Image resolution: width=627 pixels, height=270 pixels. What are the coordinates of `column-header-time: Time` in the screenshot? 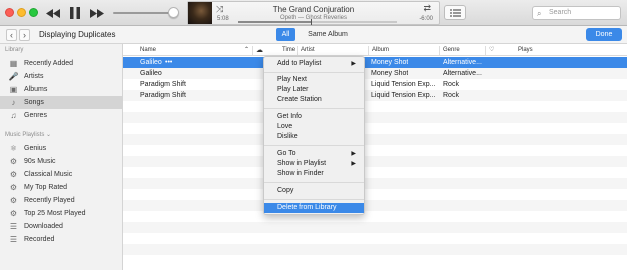 It's located at (287, 50).